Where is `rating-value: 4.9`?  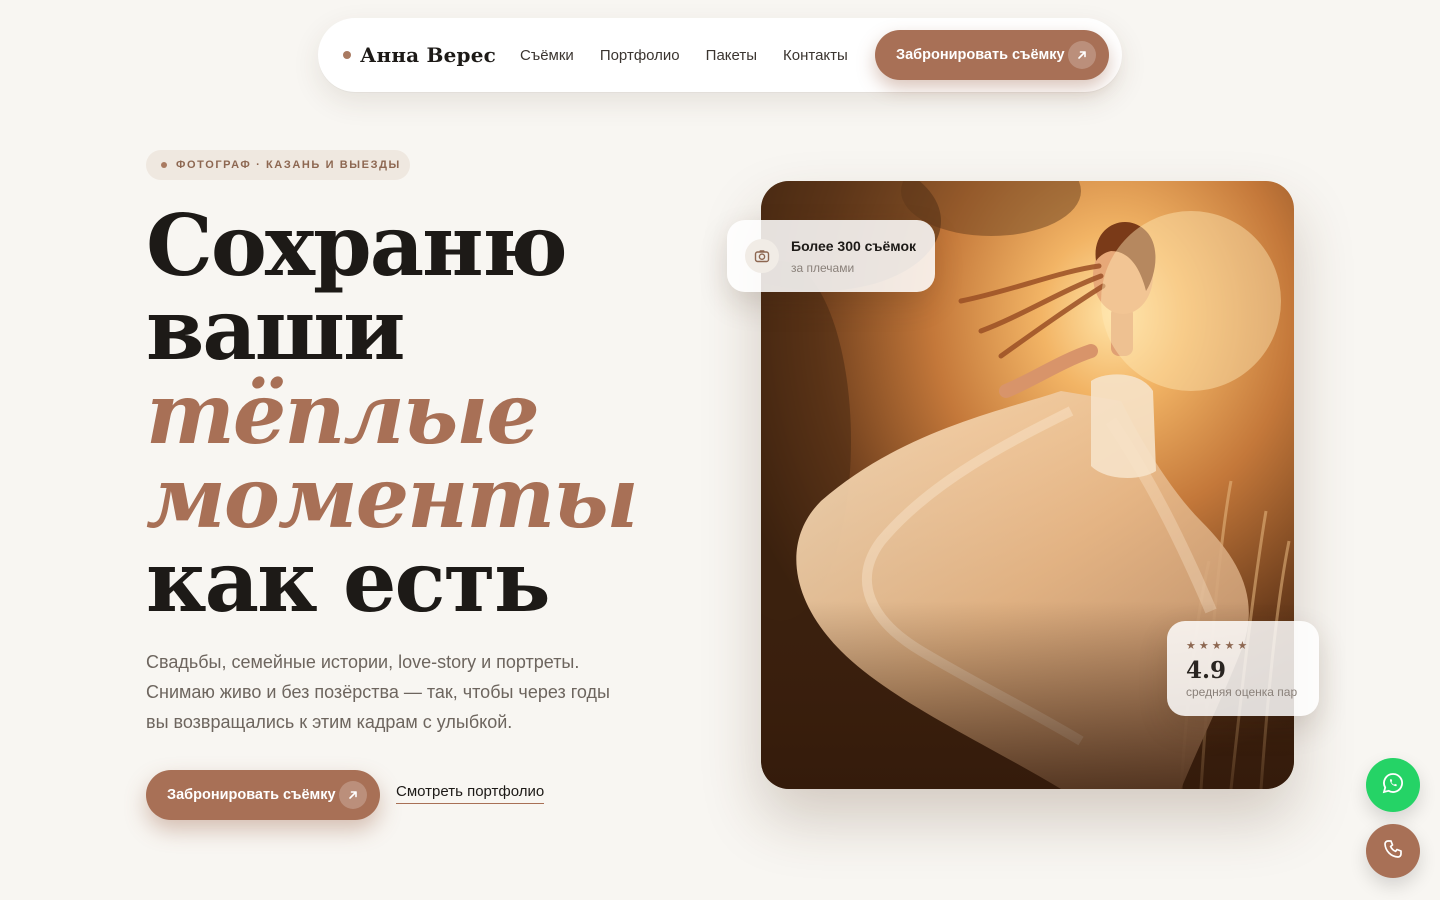 rating-value: 4.9 is located at coordinates (1206, 670).